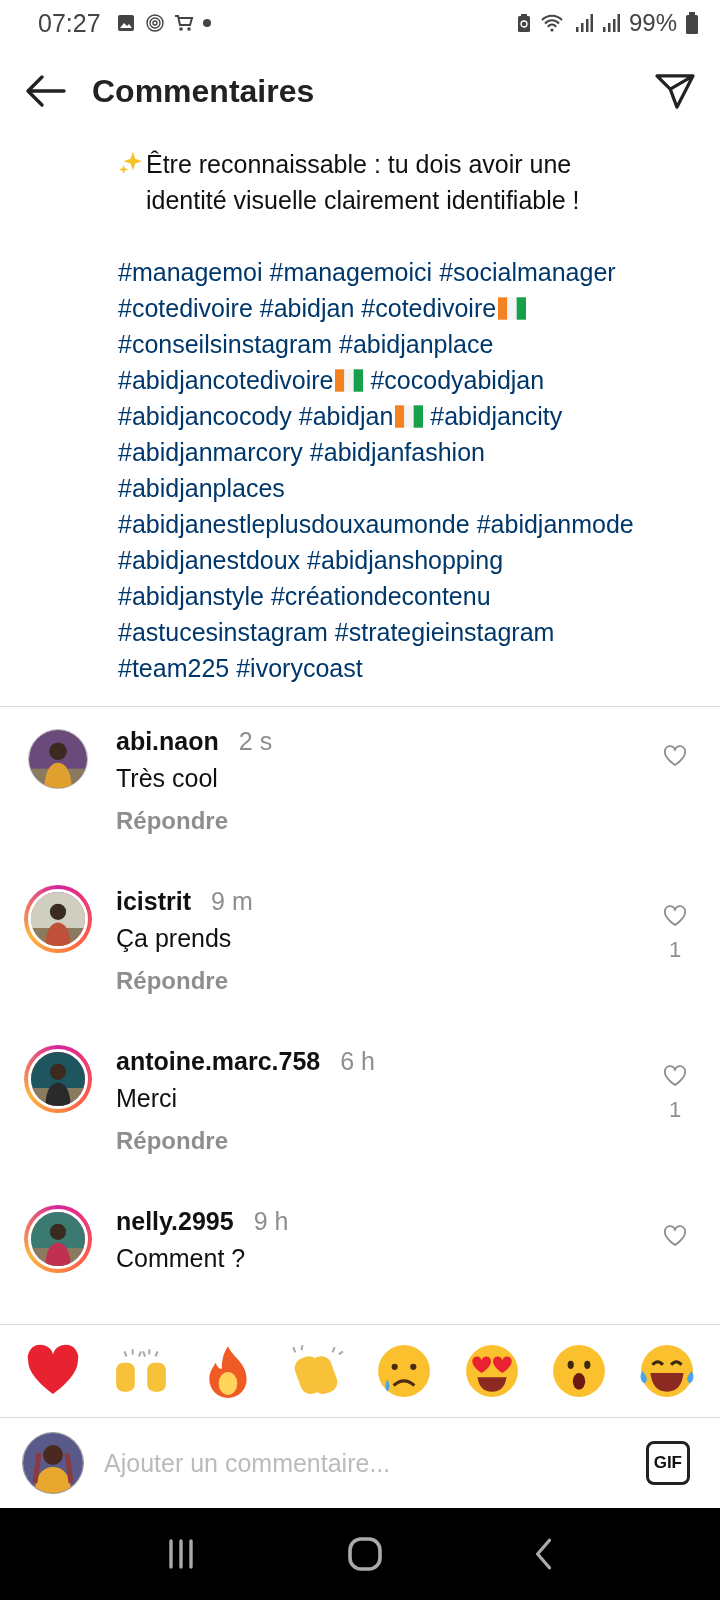 This screenshot has width=720, height=1600. Describe the element at coordinates (365, 1554) in the screenshot. I see `home-icon` at that location.